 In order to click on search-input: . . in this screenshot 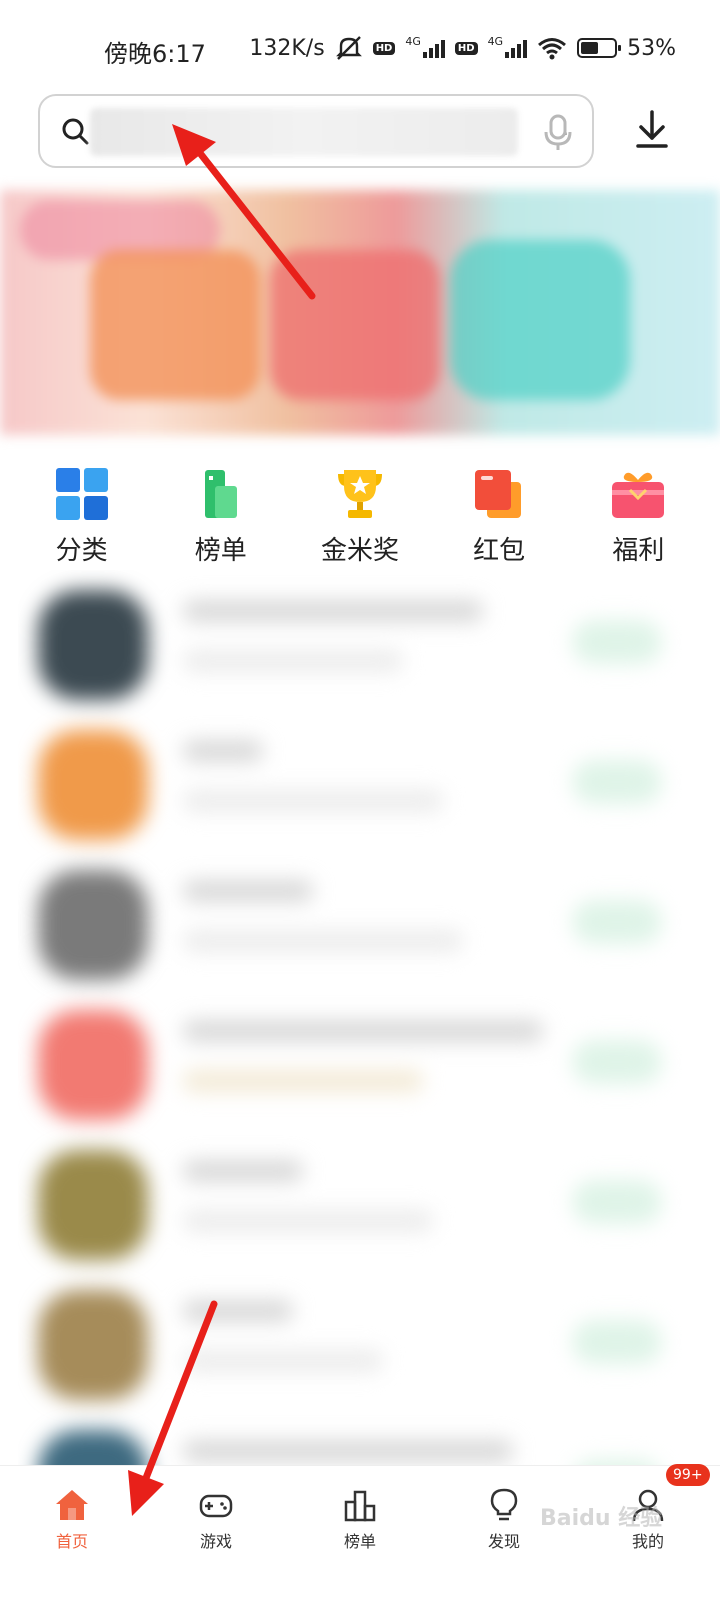, I will do `click(316, 131)`.